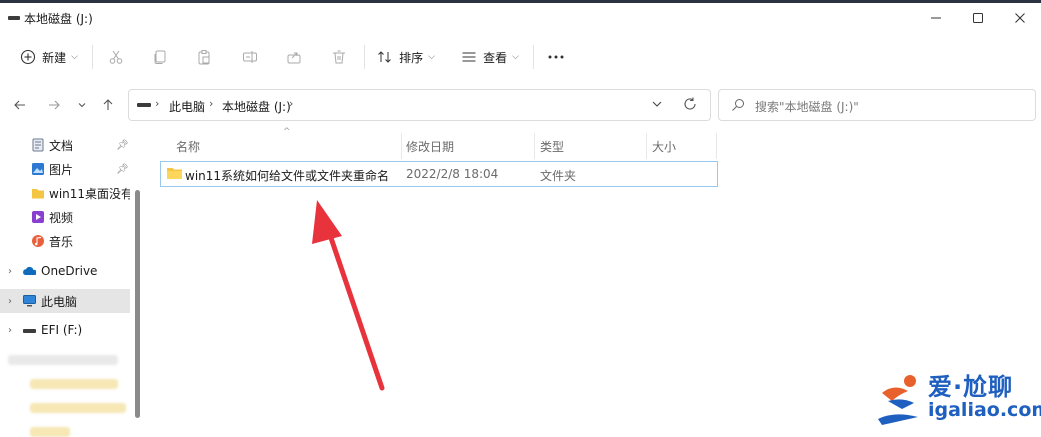 The image size is (1041, 437). What do you see at coordinates (971, 387) in the screenshot?
I see `watermark-cn: 爱·尬聊` at bounding box center [971, 387].